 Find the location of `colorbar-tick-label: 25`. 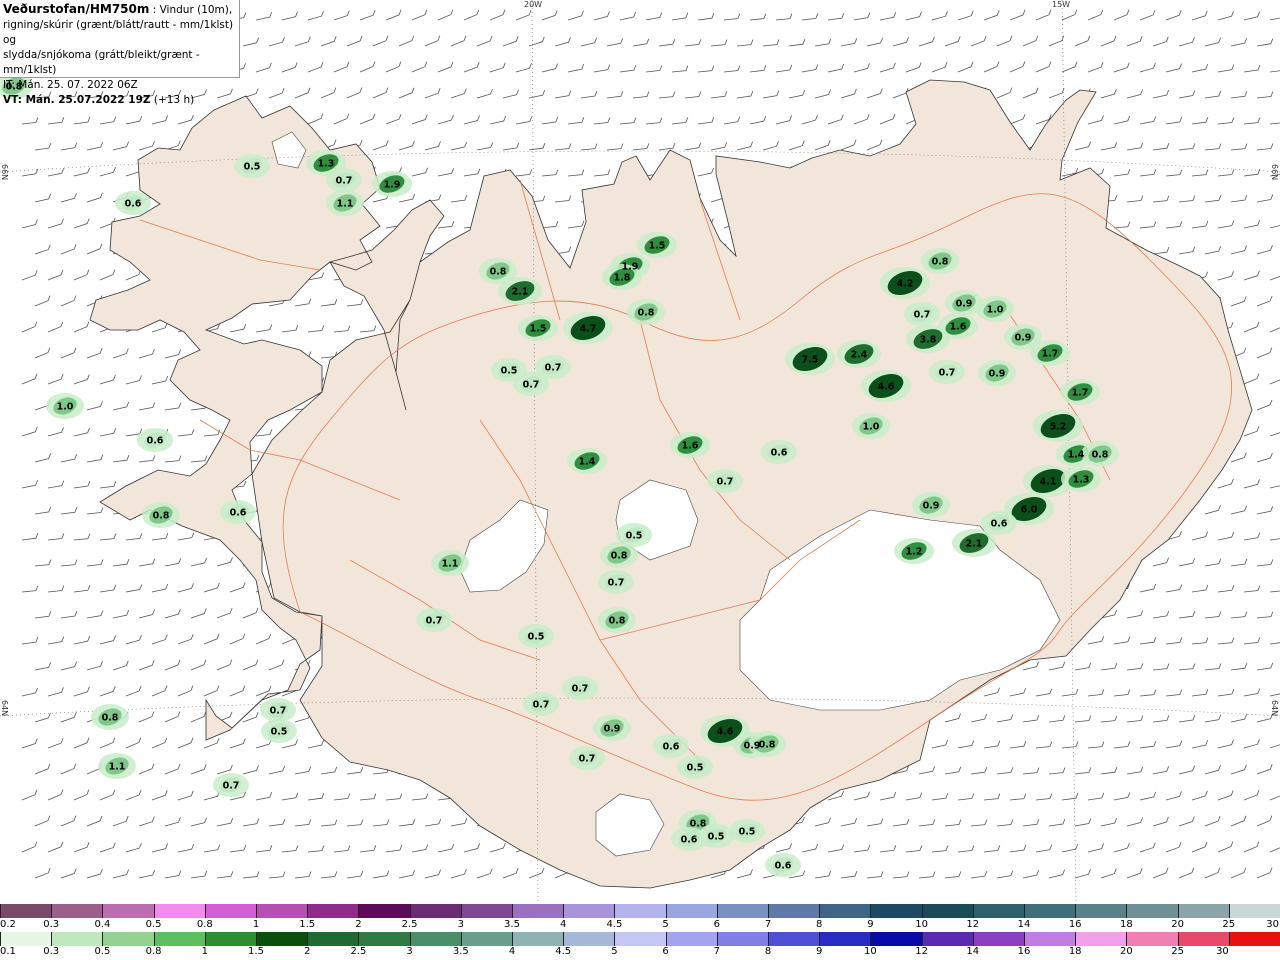

colorbar-tick-label: 25 is located at coordinates (1229, 924).